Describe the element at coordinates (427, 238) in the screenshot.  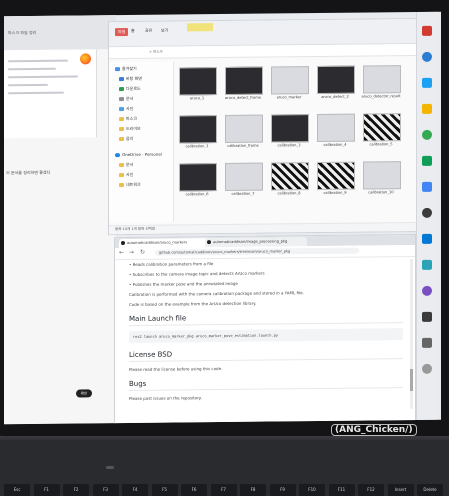
I see `edge-icon` at that location.